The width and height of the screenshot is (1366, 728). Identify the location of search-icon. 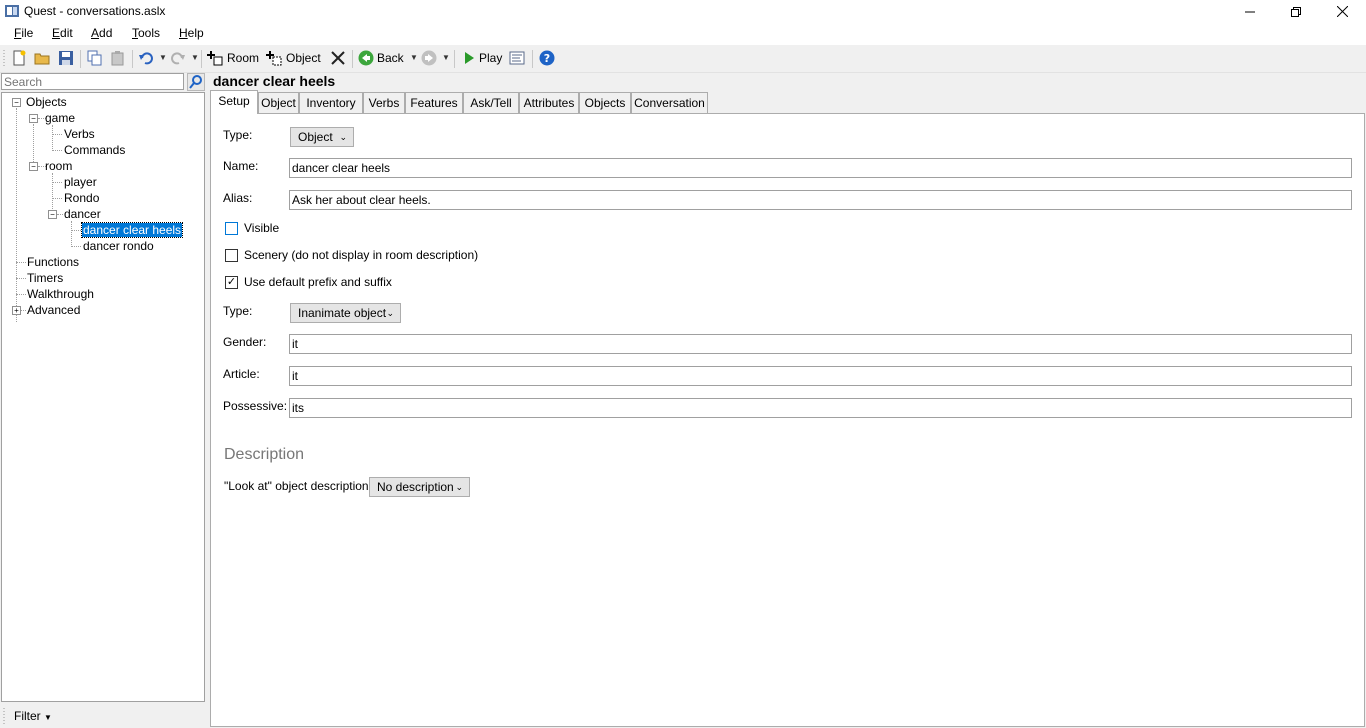
(195, 82).